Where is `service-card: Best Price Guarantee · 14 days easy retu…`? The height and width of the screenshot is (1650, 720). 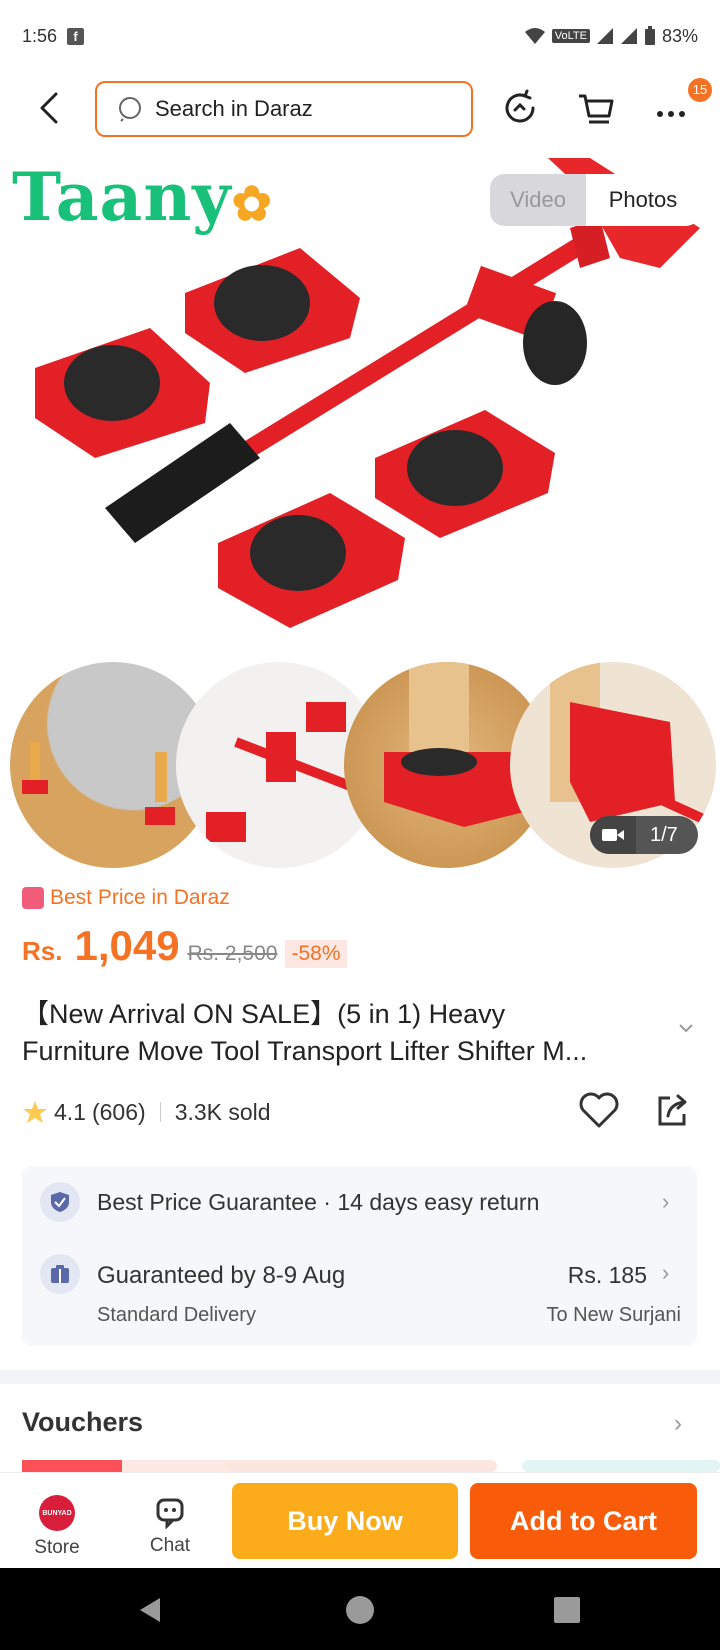 service-card: Best Price Guarantee · 14 days easy retu… is located at coordinates (359, 1256).